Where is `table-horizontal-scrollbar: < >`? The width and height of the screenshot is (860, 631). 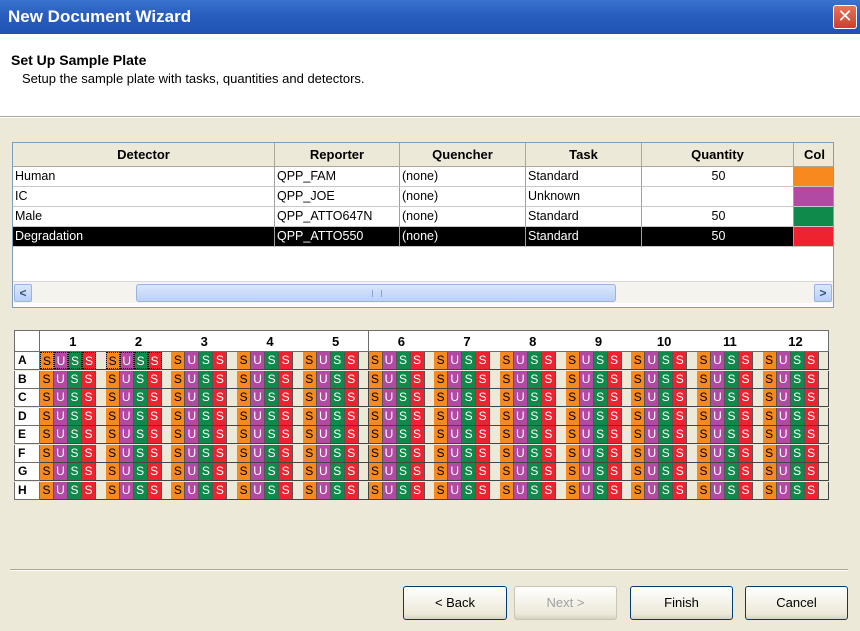 table-horizontal-scrollbar: < > is located at coordinates (423, 292).